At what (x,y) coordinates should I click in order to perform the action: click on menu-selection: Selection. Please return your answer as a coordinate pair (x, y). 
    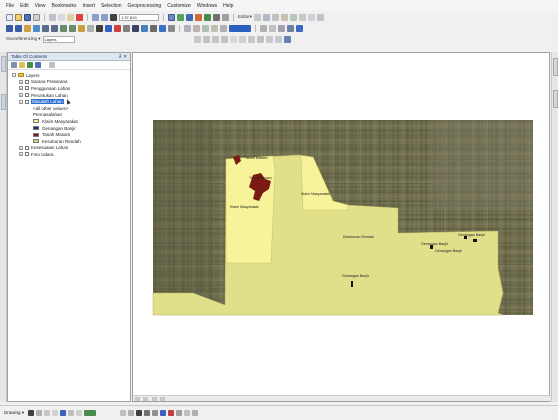
    Looking at the image, I should click on (111, 6).